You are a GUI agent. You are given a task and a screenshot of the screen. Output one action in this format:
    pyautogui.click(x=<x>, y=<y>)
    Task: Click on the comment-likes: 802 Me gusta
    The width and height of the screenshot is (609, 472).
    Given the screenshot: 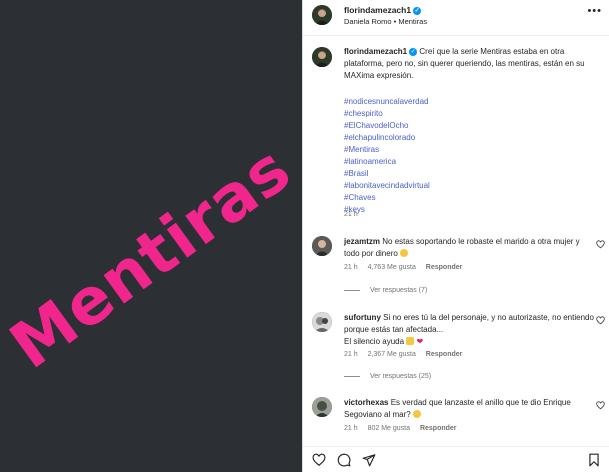 What is the action you would take?
    pyautogui.click(x=389, y=428)
    